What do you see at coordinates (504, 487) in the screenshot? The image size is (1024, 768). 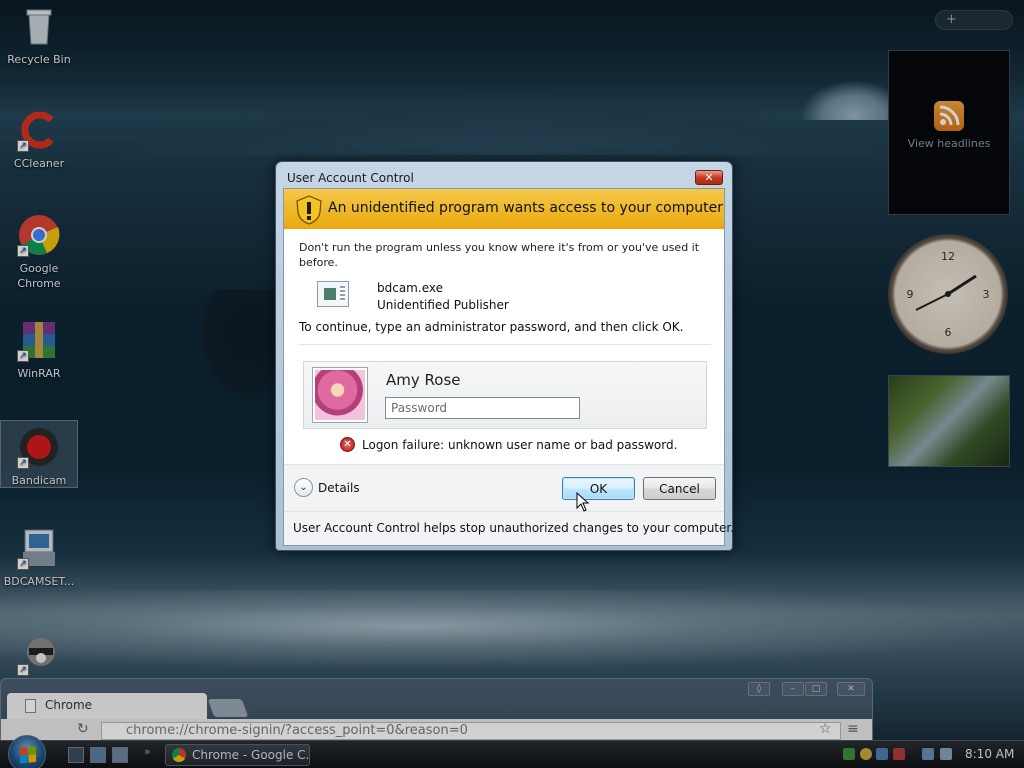 I see `button-row: ⌄ Details OK Cancel` at bounding box center [504, 487].